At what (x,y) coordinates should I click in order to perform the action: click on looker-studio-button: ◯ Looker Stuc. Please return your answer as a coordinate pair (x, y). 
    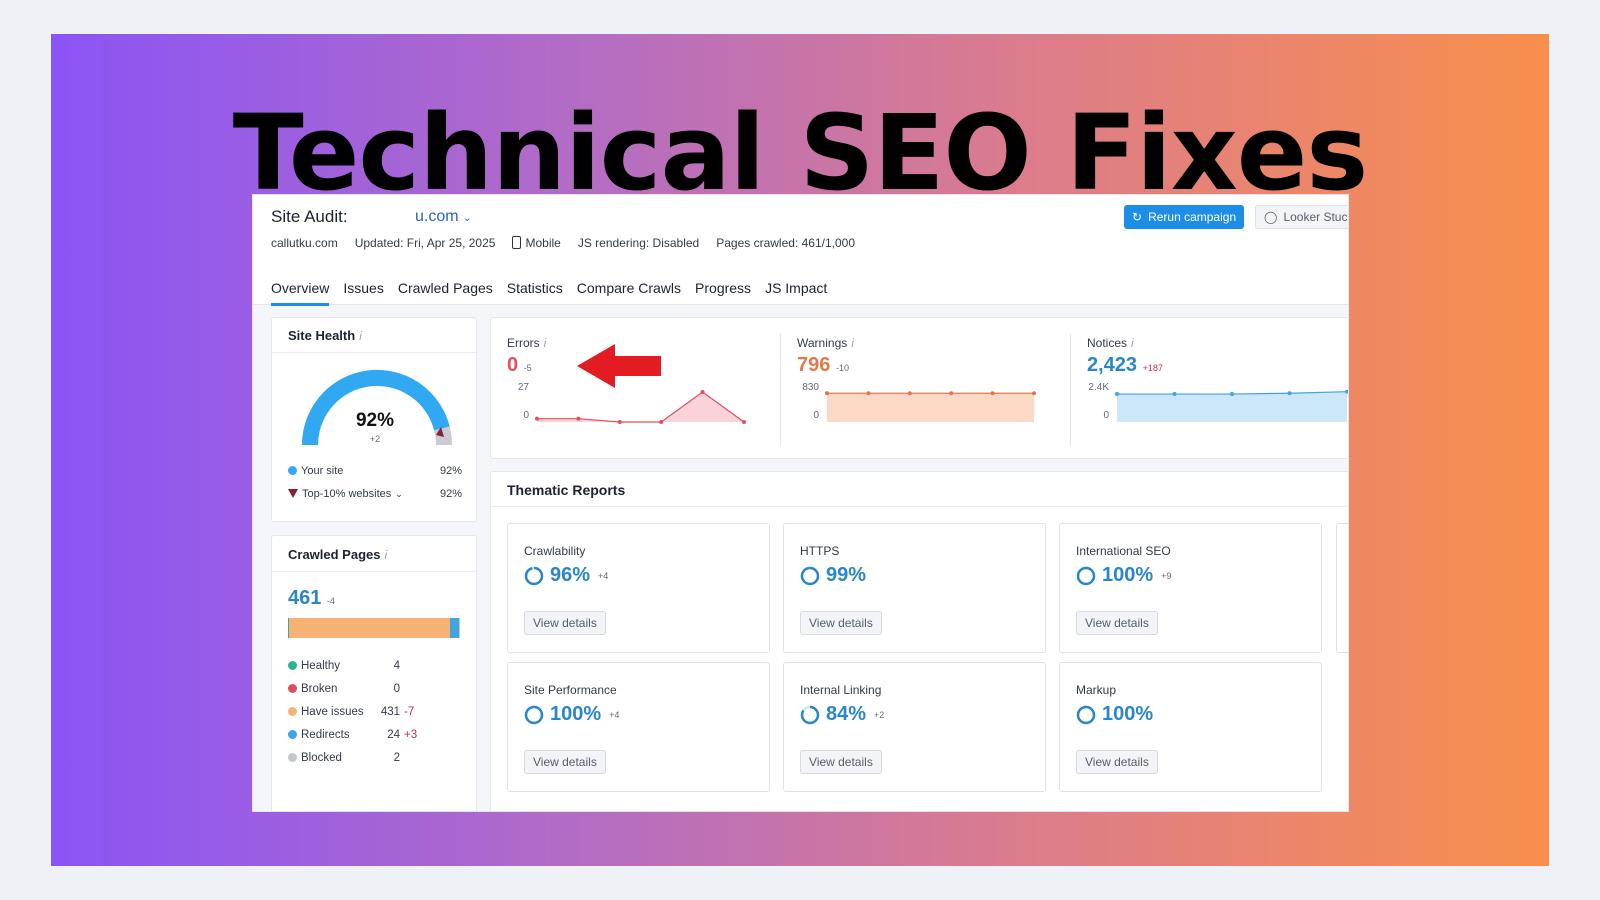
    Looking at the image, I should click on (1301, 217).